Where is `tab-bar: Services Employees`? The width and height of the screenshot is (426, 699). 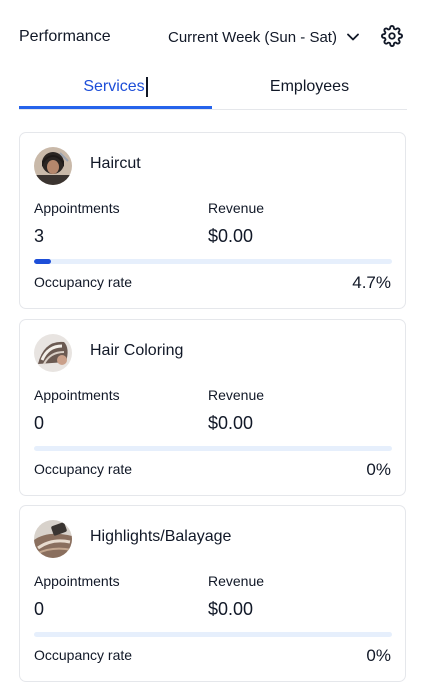
tab-bar: Services Employees is located at coordinates (213, 87).